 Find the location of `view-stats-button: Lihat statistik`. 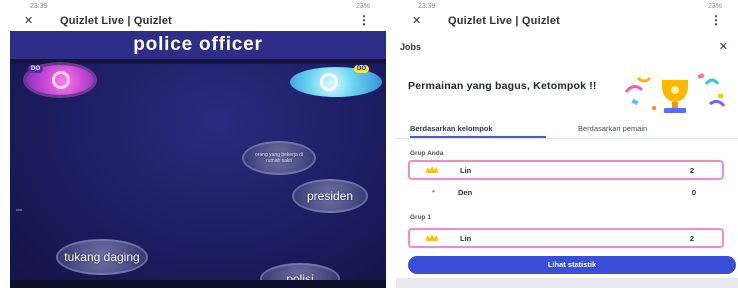

view-stats-button: Lihat statistik is located at coordinates (572, 265).